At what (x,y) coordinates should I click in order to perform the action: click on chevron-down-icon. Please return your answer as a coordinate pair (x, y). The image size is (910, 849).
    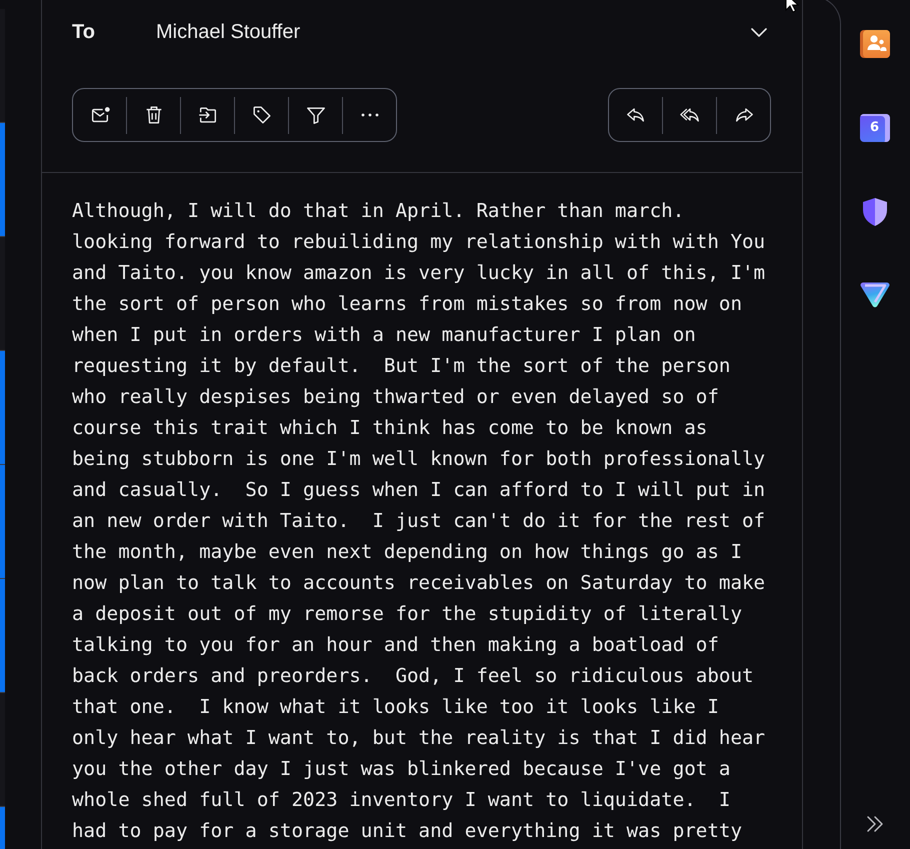
    Looking at the image, I should click on (759, 32).